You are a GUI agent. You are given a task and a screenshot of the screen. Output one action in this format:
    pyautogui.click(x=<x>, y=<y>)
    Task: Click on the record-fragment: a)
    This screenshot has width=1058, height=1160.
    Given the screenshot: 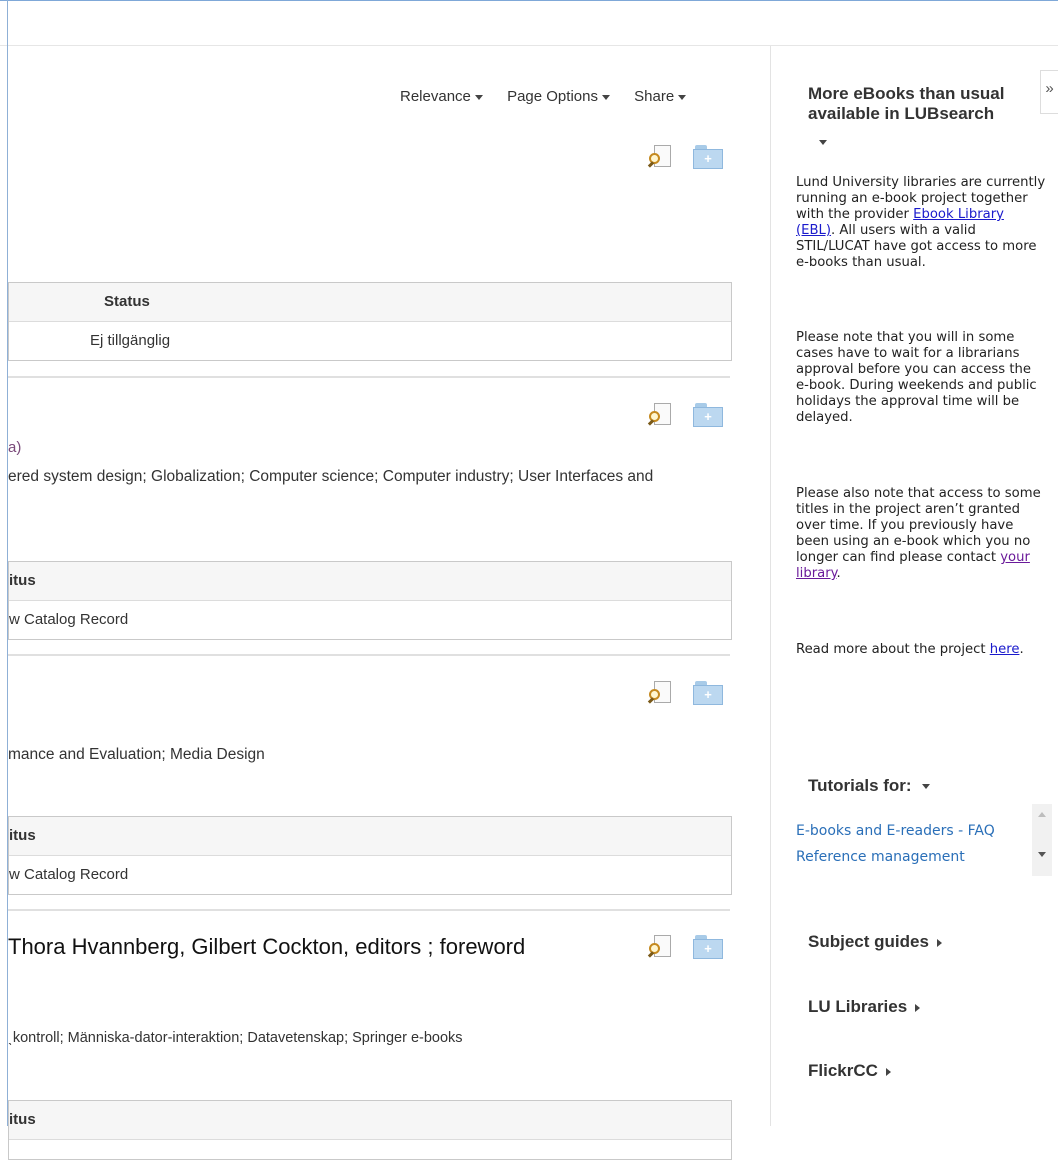 What is the action you would take?
    pyautogui.click(x=15, y=447)
    